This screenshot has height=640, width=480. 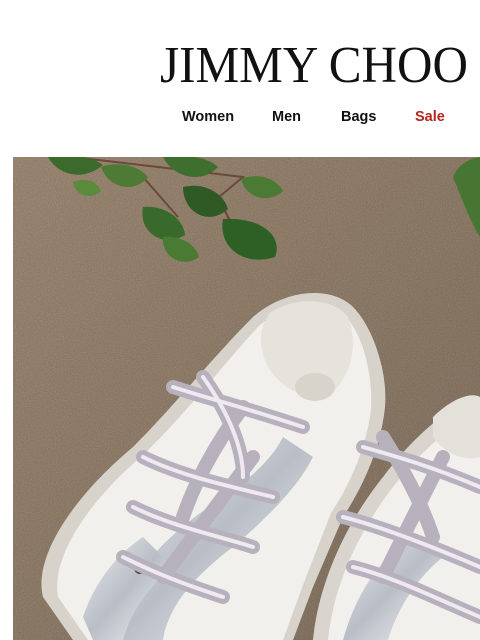 I want to click on main-nav: Women Men Bags Sale, so click(x=240, y=118).